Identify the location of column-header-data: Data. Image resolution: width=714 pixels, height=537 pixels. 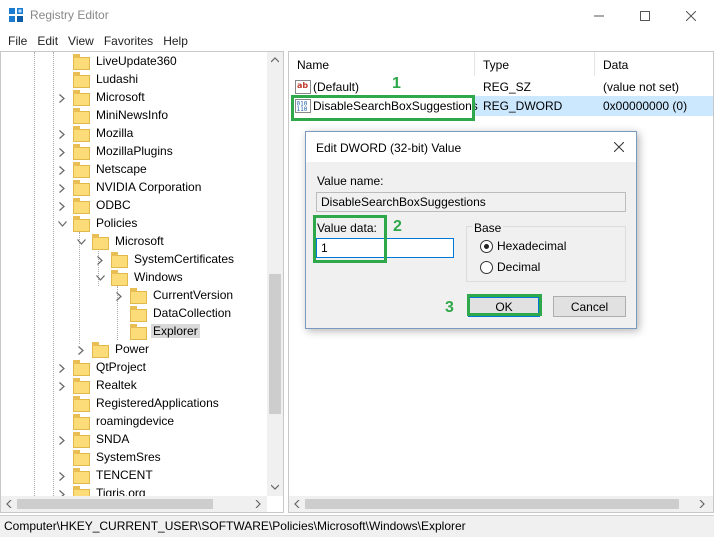
(654, 64).